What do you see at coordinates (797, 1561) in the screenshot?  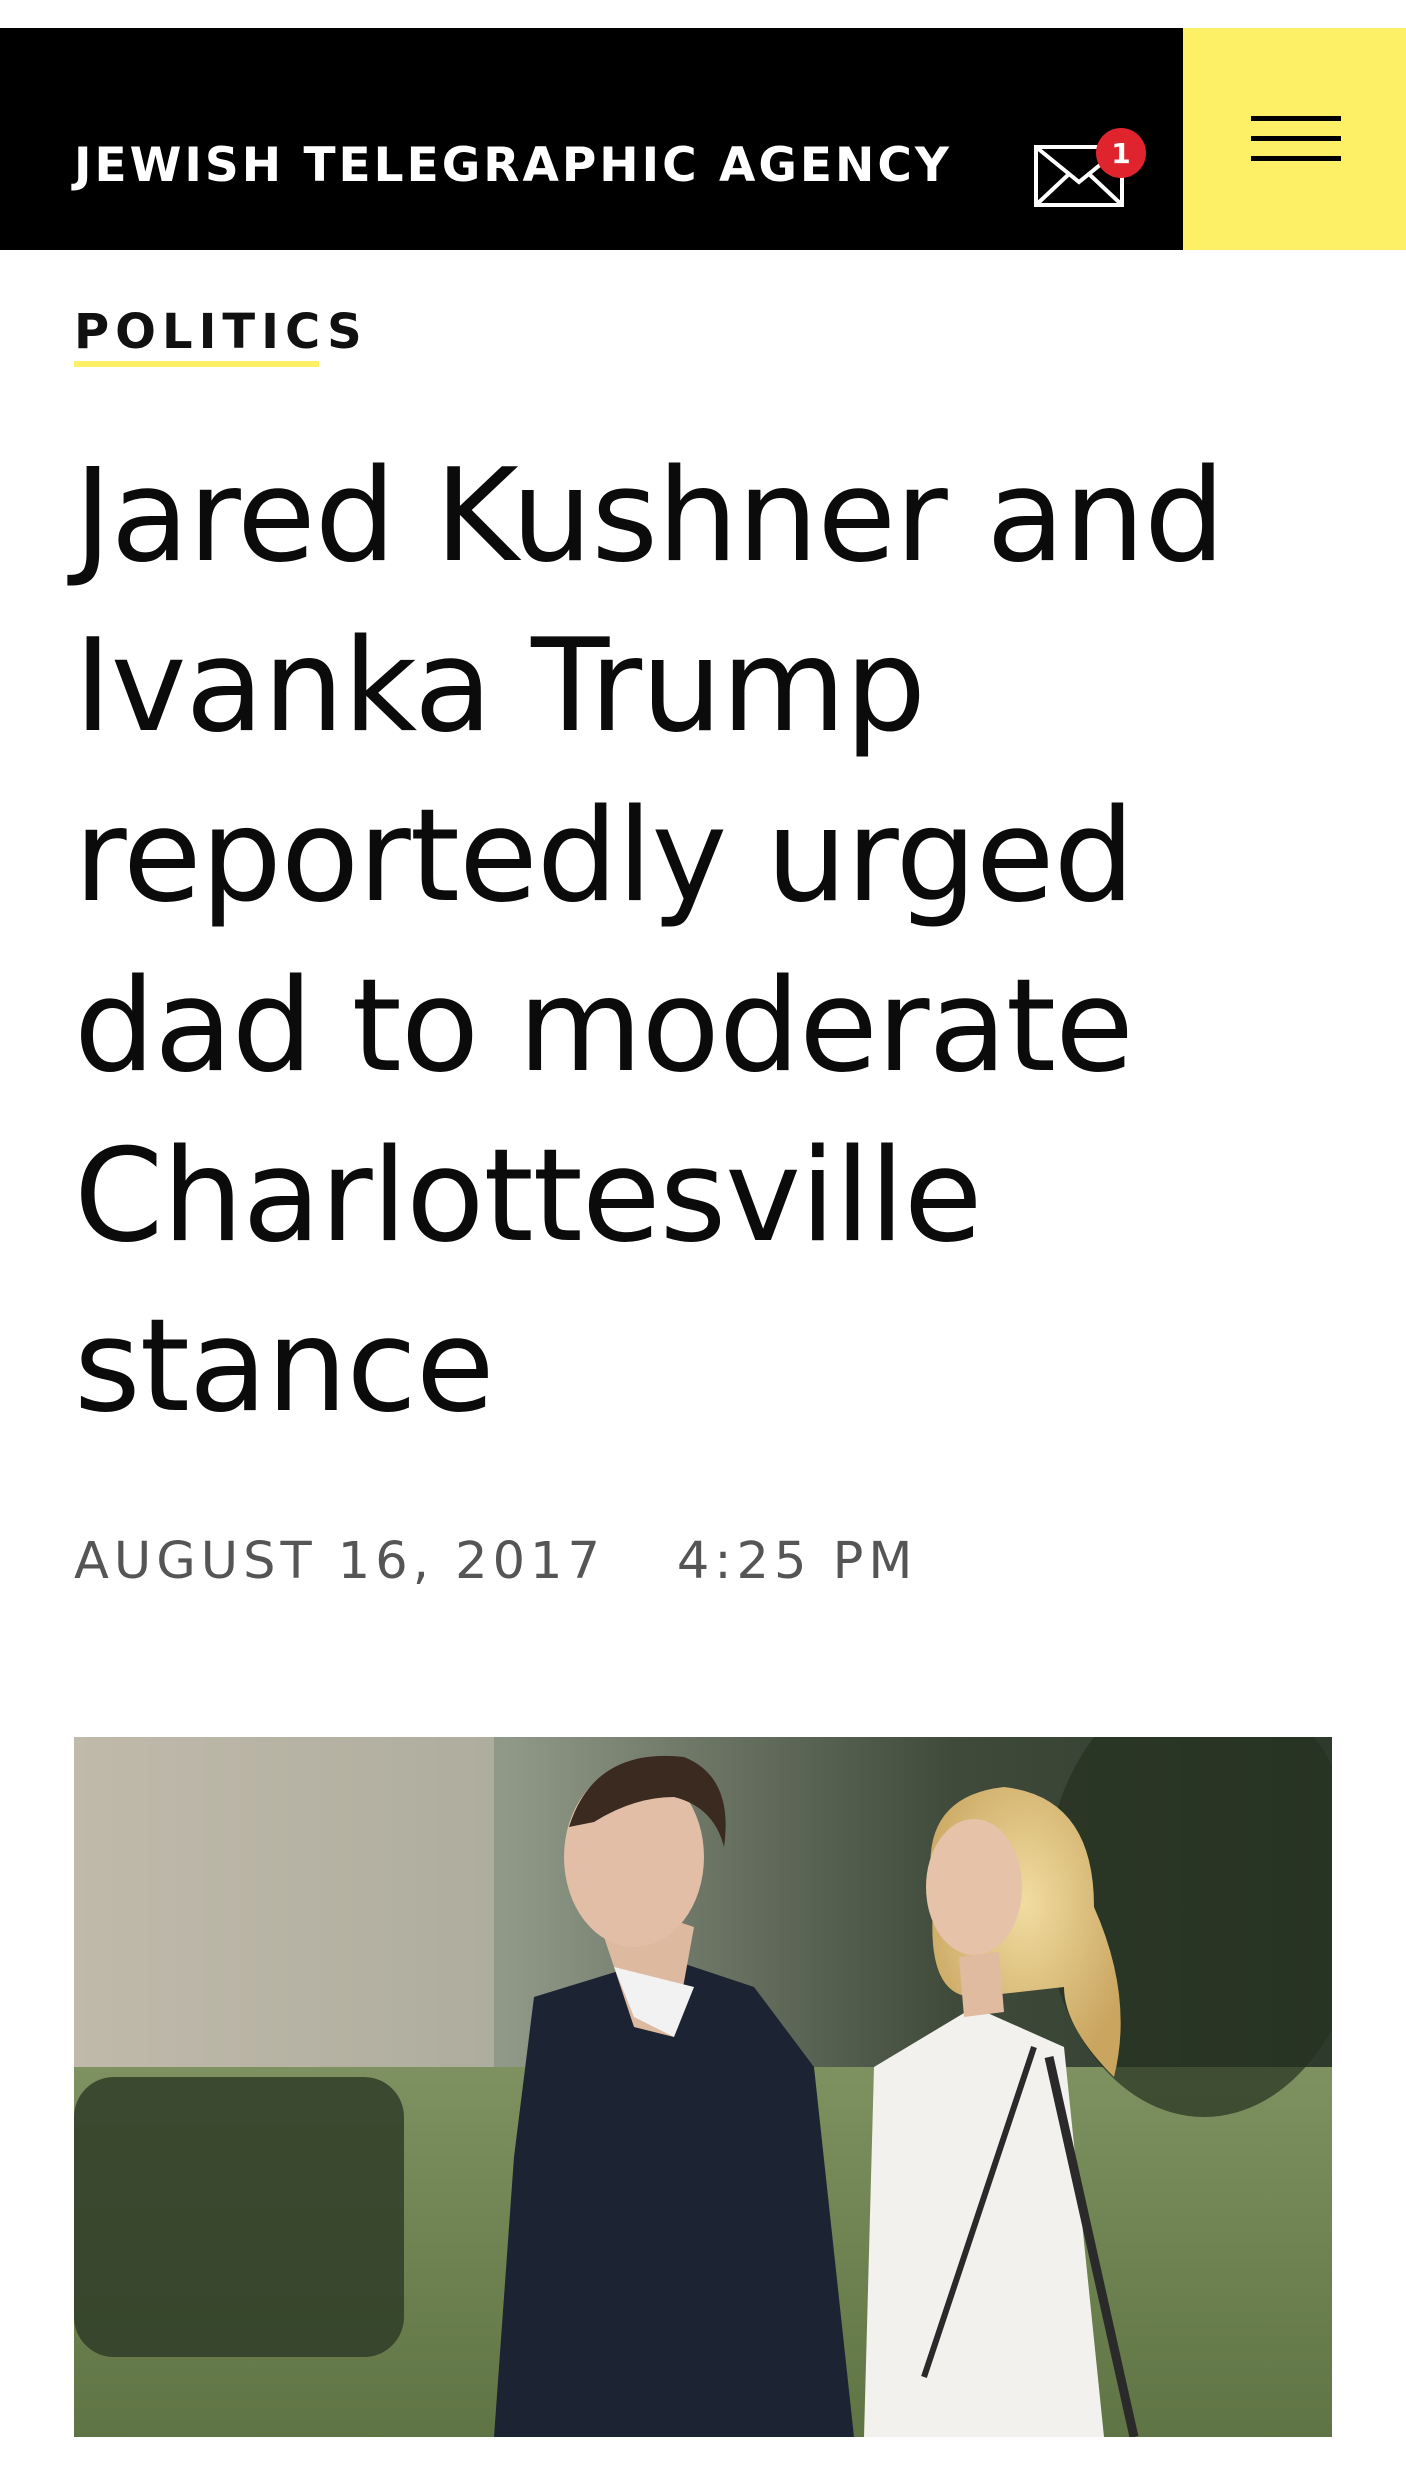 I see `publish-time: 4:25 PM` at bounding box center [797, 1561].